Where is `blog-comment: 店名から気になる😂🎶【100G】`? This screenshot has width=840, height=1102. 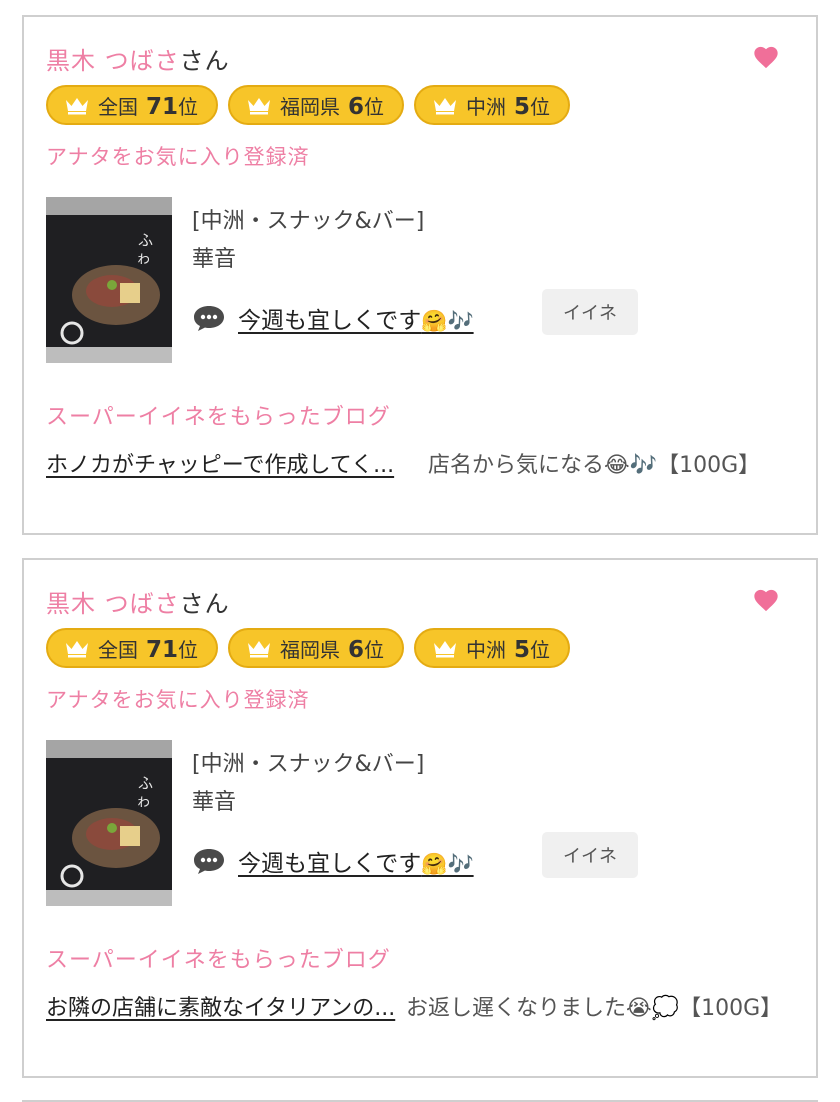 blog-comment: 店名から気になる😂🎶【100G】 is located at coordinates (594, 465).